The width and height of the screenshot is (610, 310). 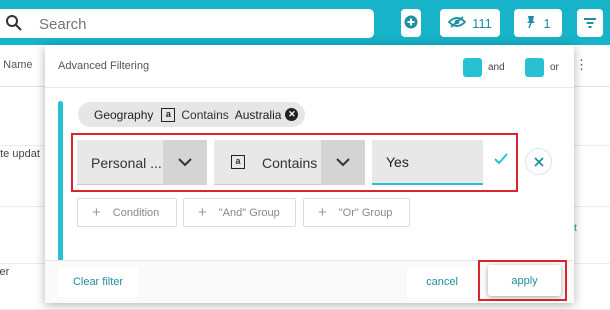 I want to click on filter-icon, so click(x=590, y=23).